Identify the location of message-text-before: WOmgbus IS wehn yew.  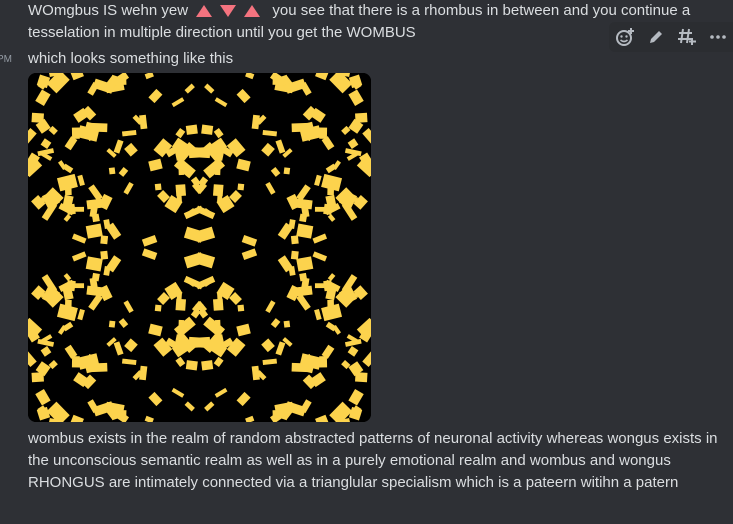
(108, 10).